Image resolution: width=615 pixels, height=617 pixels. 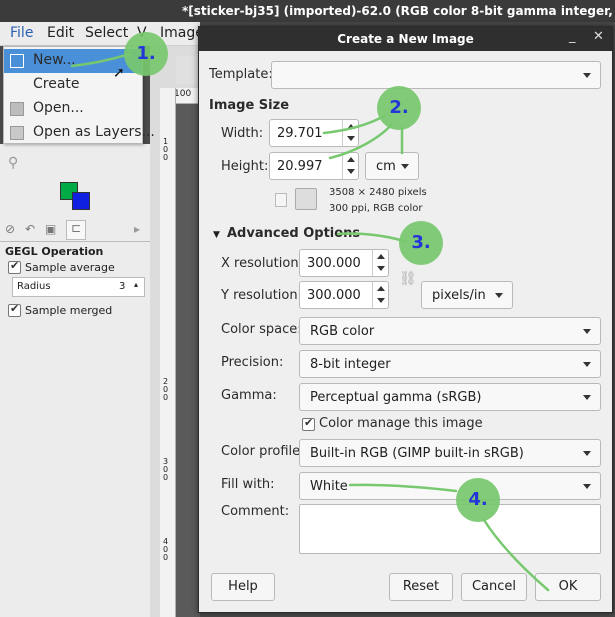 What do you see at coordinates (421, 243) in the screenshot?
I see `callout-3: 3.` at bounding box center [421, 243].